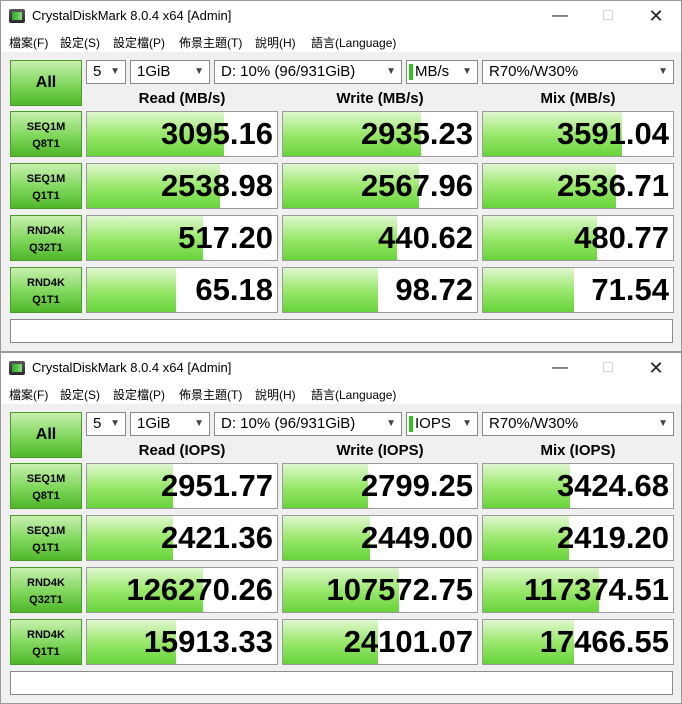 This screenshot has width=682, height=704. I want to click on unit-select: MB/s ▼, so click(442, 72).